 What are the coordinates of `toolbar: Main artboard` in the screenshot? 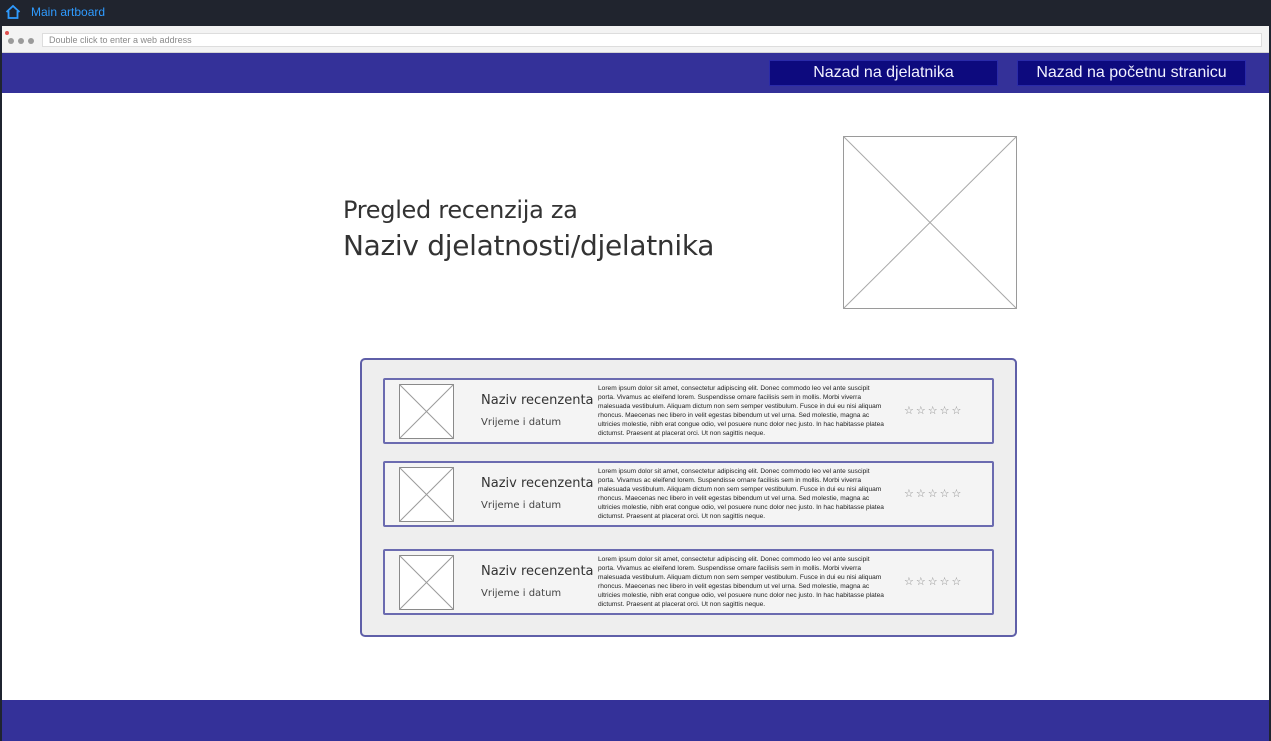 It's located at (635, 13).